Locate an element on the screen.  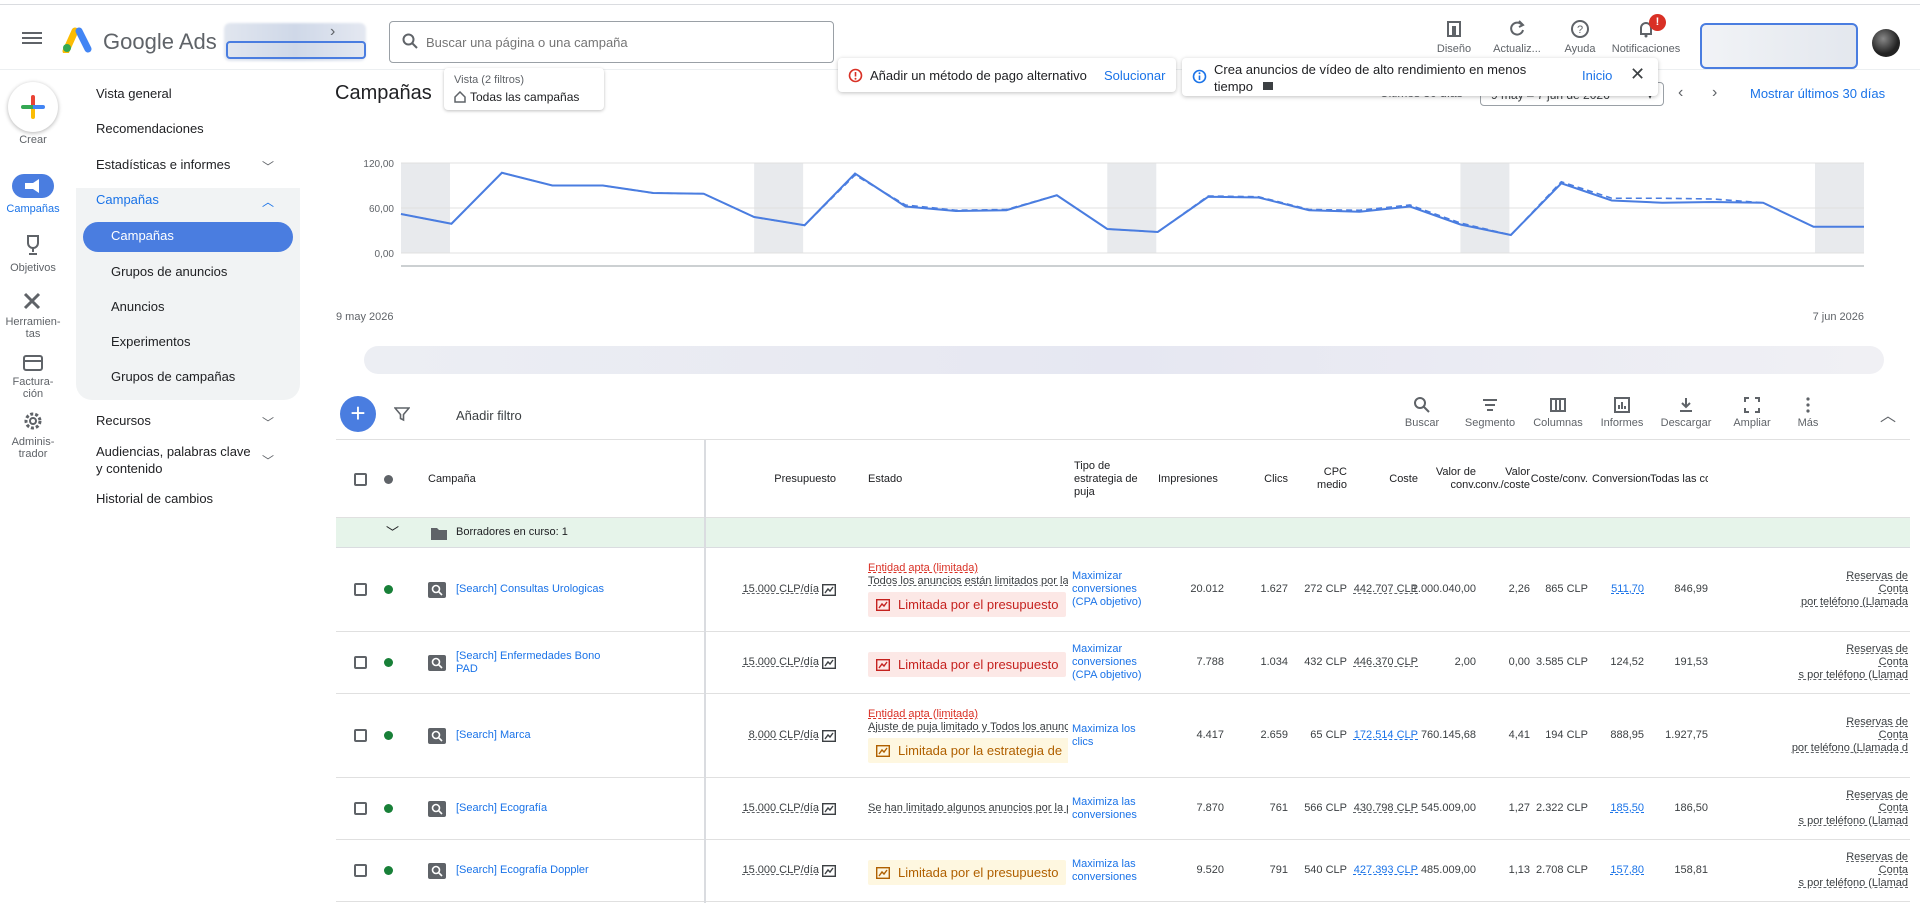
start-link: Inicio is located at coordinates (1597, 75).